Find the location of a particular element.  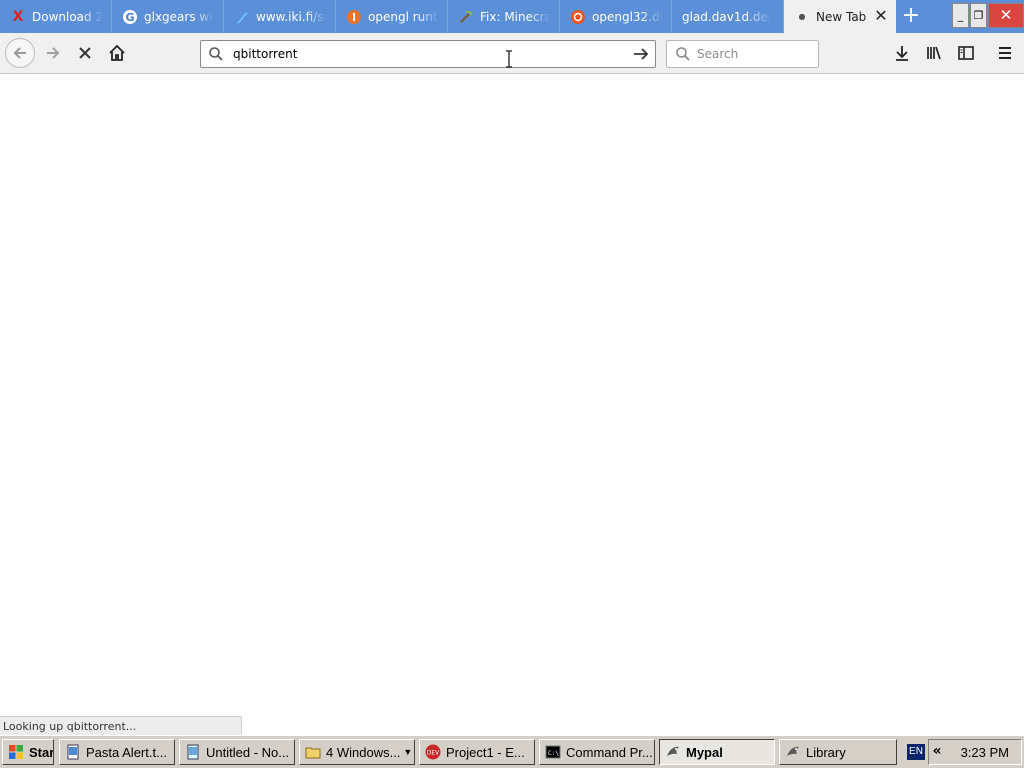

new-tab-button: + is located at coordinates (911, 16).